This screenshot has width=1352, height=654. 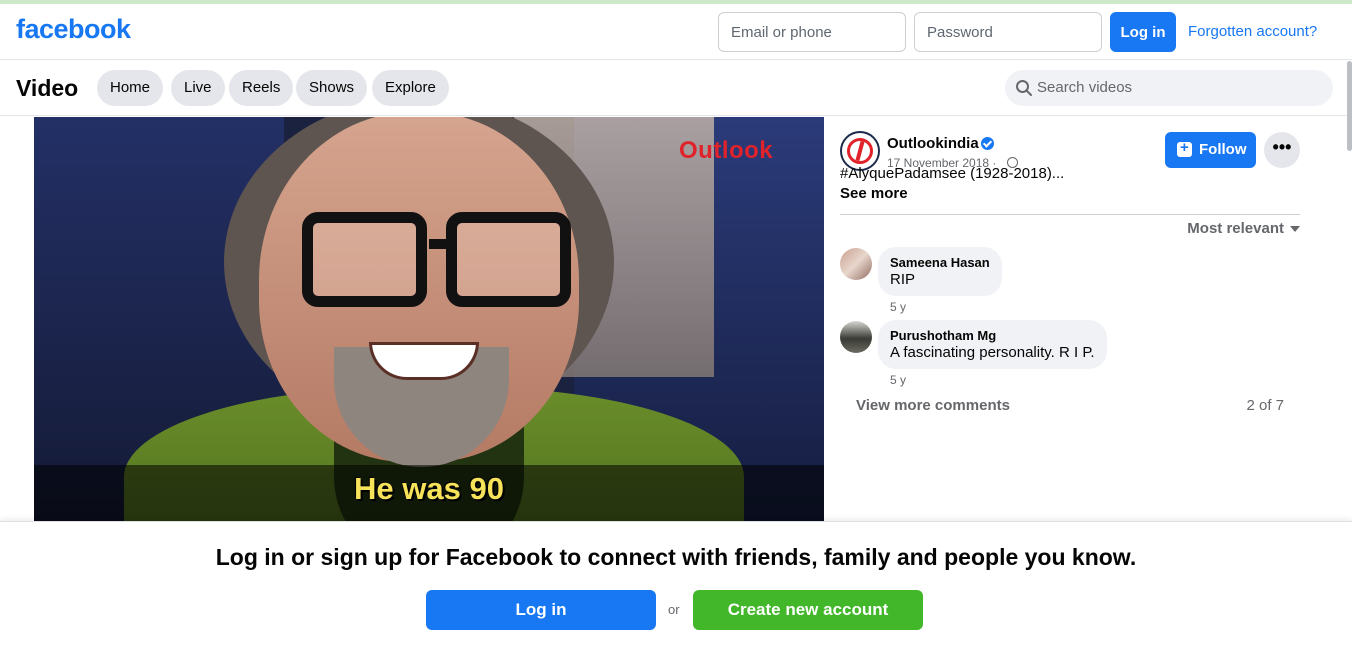 I want to click on glasses-left, so click(x=364, y=259).